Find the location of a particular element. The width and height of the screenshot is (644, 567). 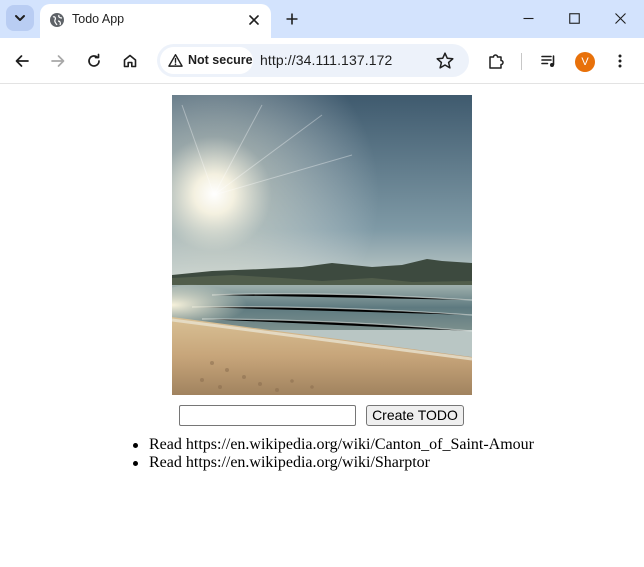

todo-input is located at coordinates (267, 415).